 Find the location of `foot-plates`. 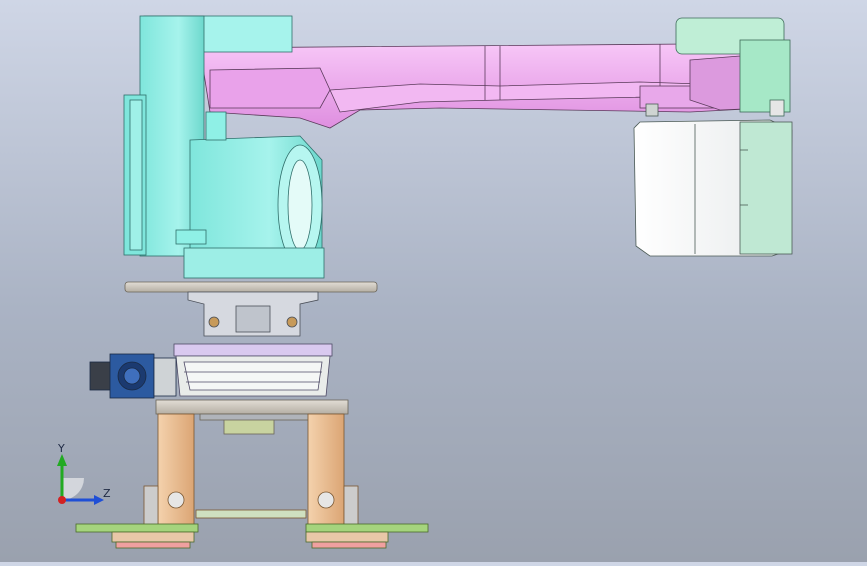

foot-plates is located at coordinates (252, 536).